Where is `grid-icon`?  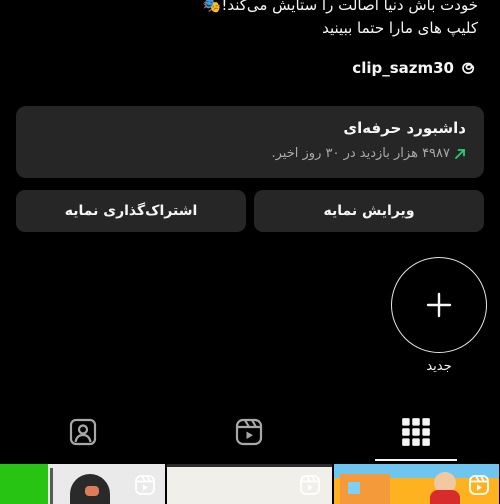 grid-icon is located at coordinates (416, 432).